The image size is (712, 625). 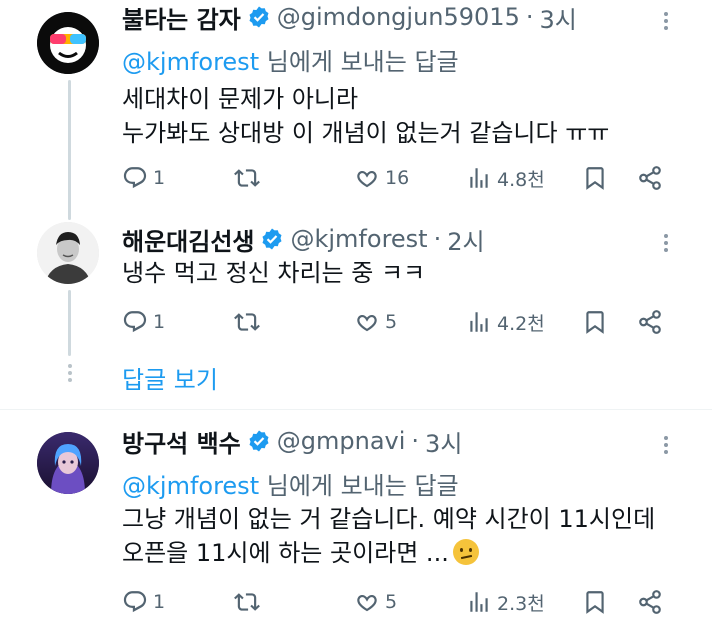 I want to click on reply-text: 냉수 먹고 정신 차리는 중 ㅋㅋ, so click(x=273, y=273).